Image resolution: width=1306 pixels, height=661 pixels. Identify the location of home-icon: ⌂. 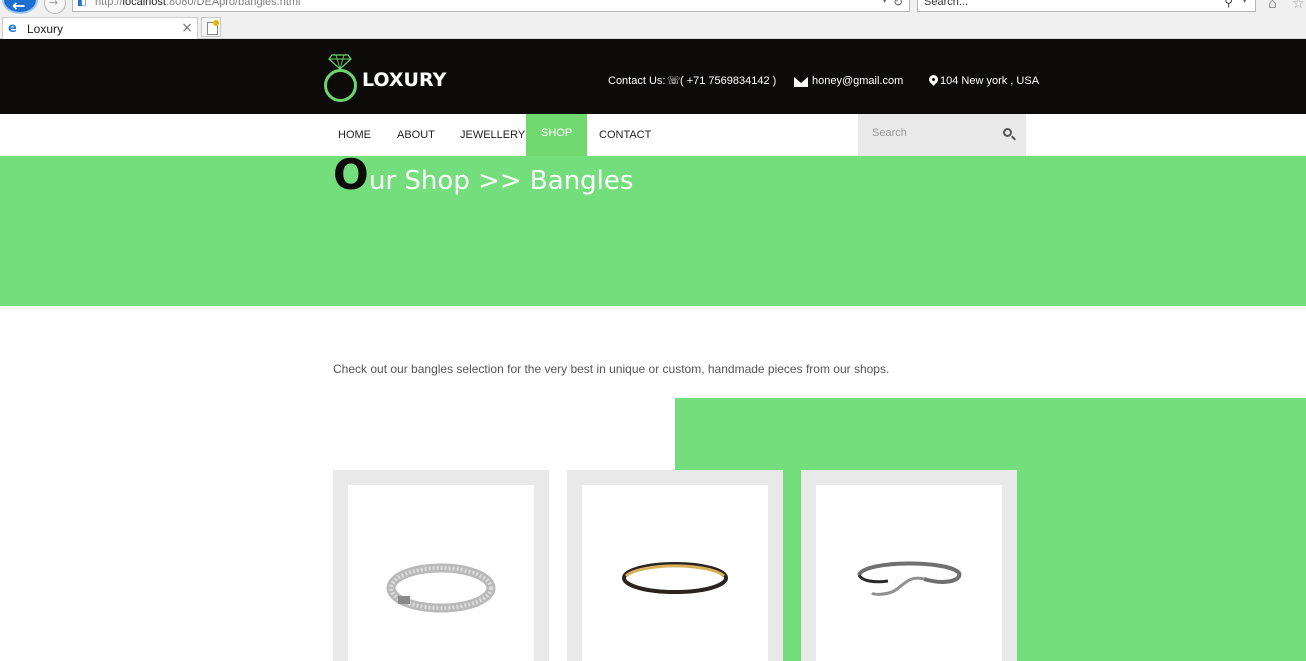
(1272, 6).